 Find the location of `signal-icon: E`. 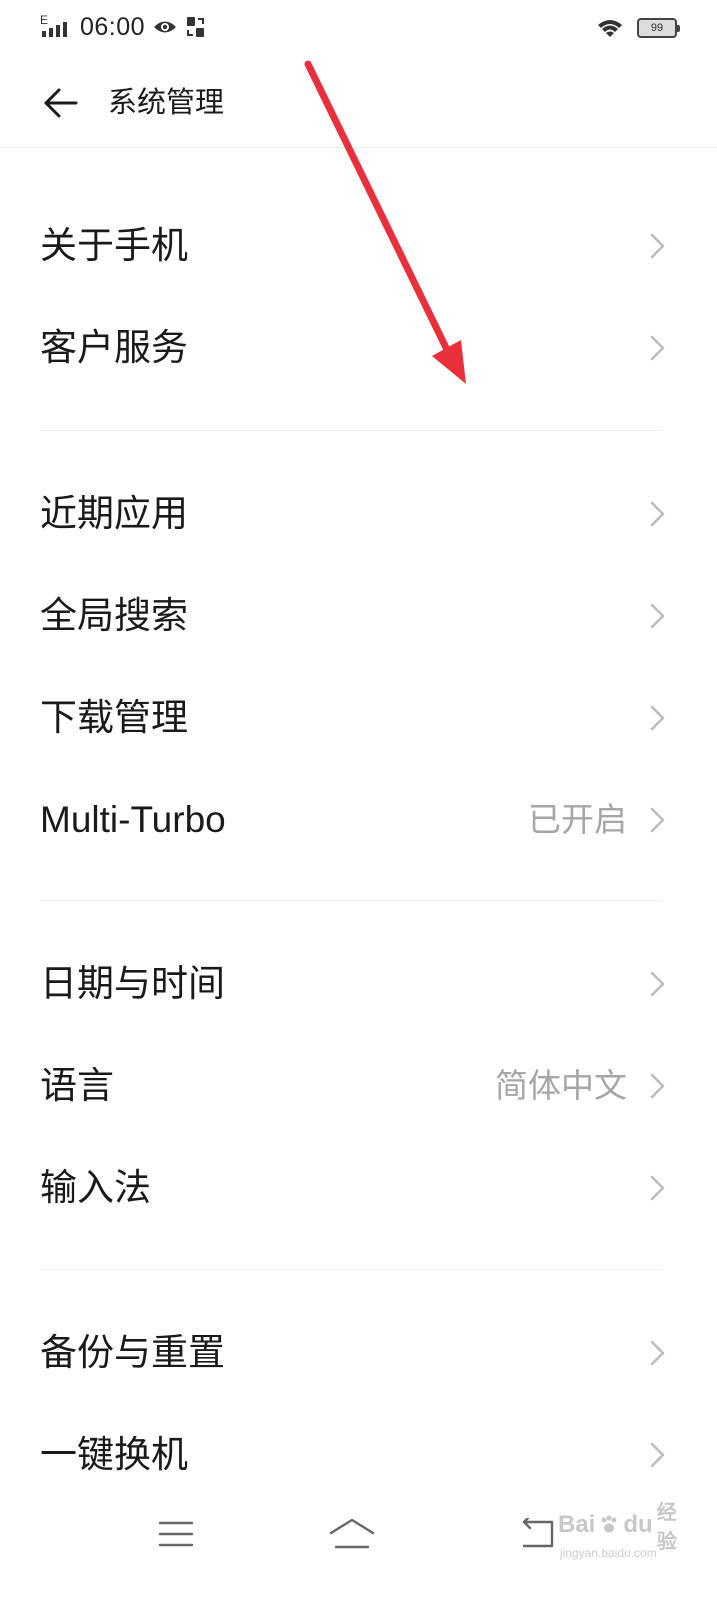

signal-icon: E is located at coordinates (56, 26).